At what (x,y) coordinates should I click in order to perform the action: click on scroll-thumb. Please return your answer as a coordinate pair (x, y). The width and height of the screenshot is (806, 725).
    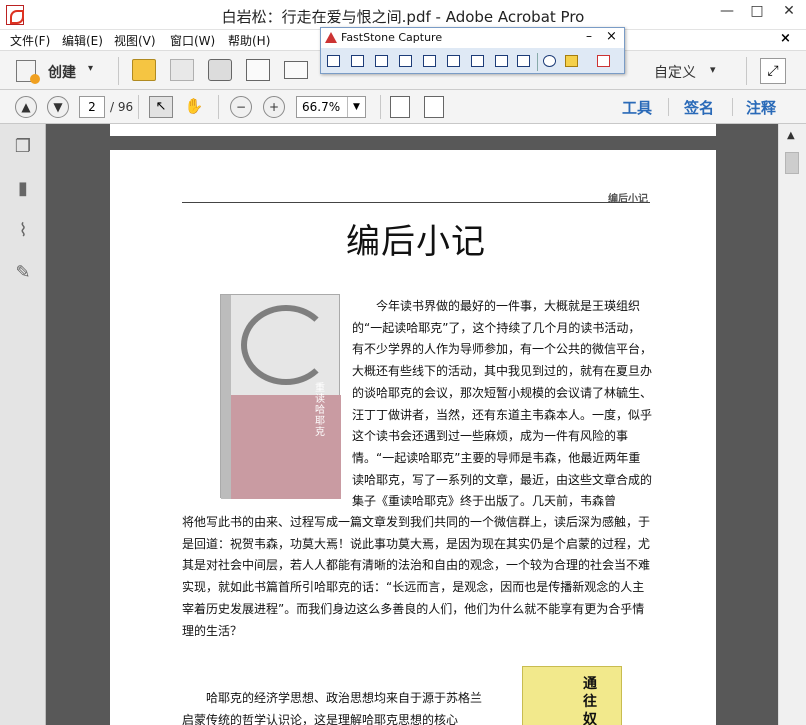
    Looking at the image, I should click on (792, 163).